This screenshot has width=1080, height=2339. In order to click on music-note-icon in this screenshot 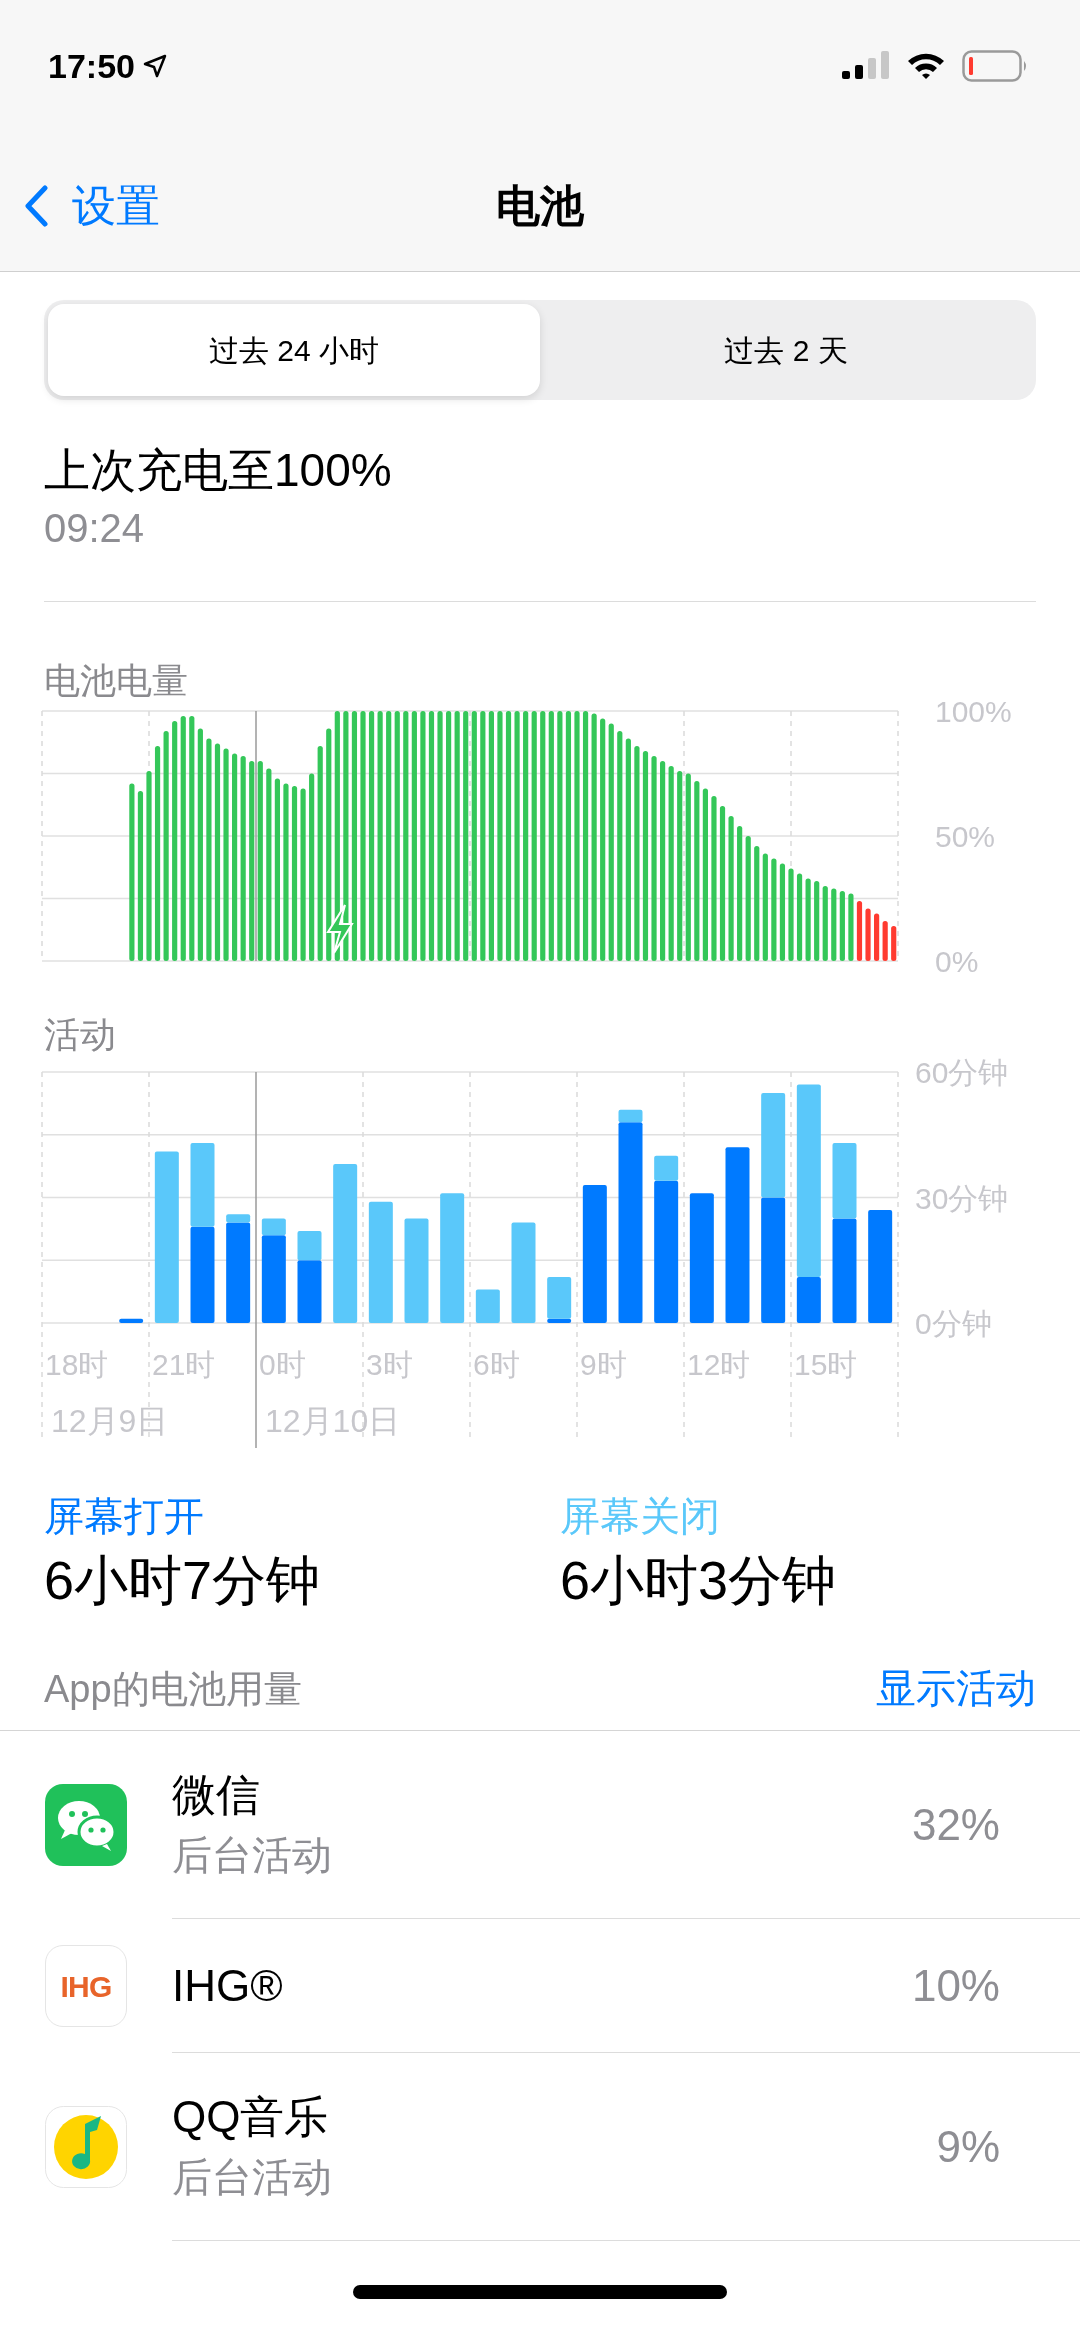, I will do `click(86, 2147)`.